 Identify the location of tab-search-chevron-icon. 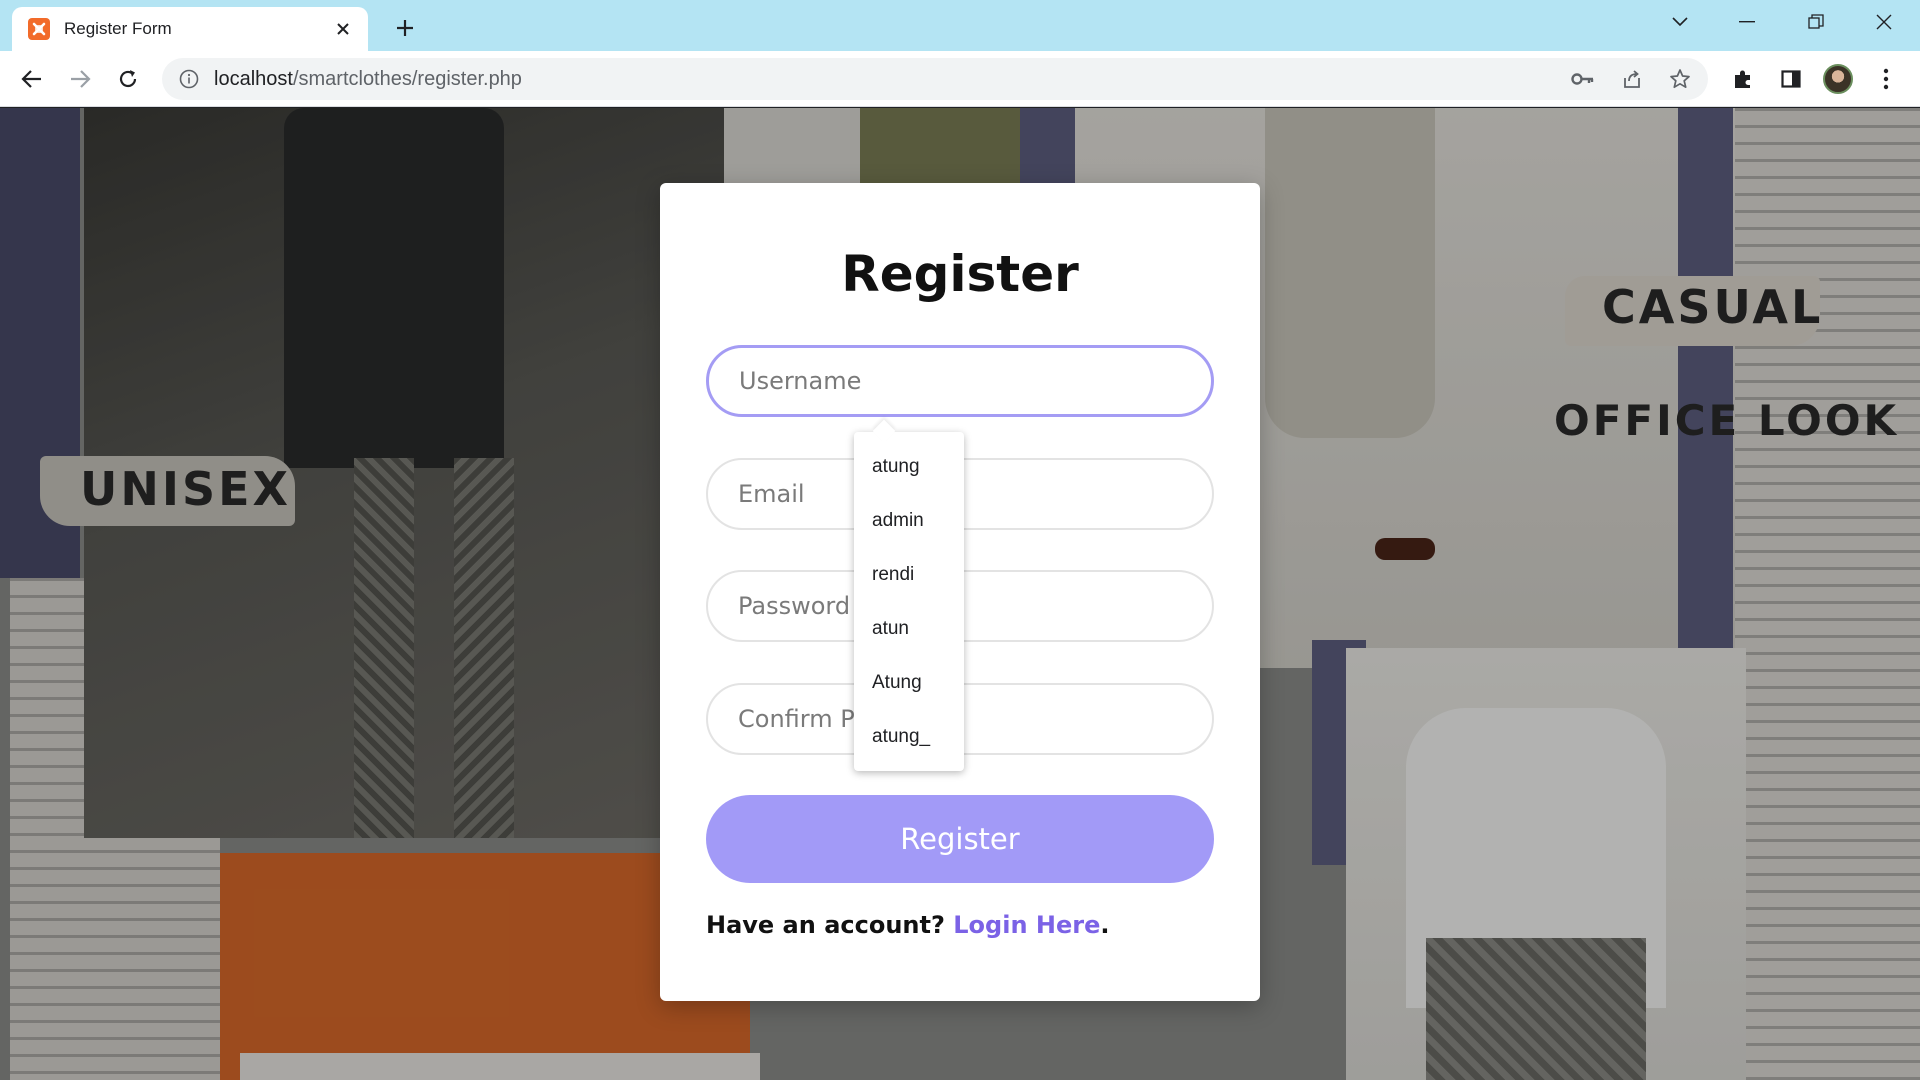
(1680, 22).